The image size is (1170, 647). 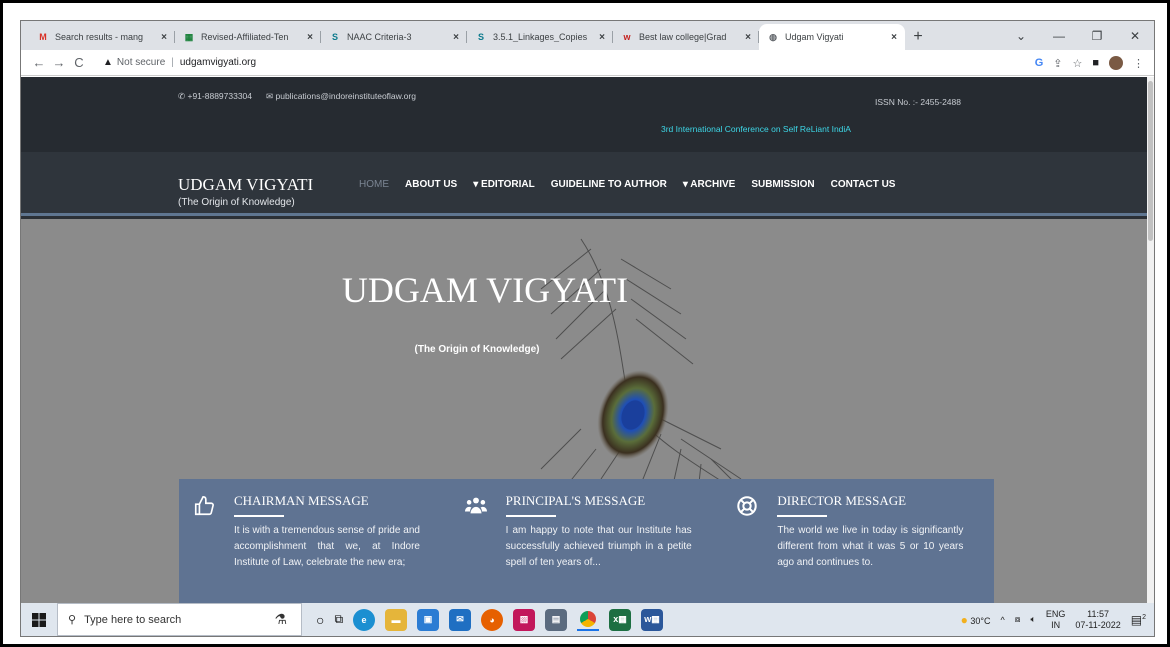 What do you see at coordinates (79, 62) in the screenshot?
I see `reload-icon: C` at bounding box center [79, 62].